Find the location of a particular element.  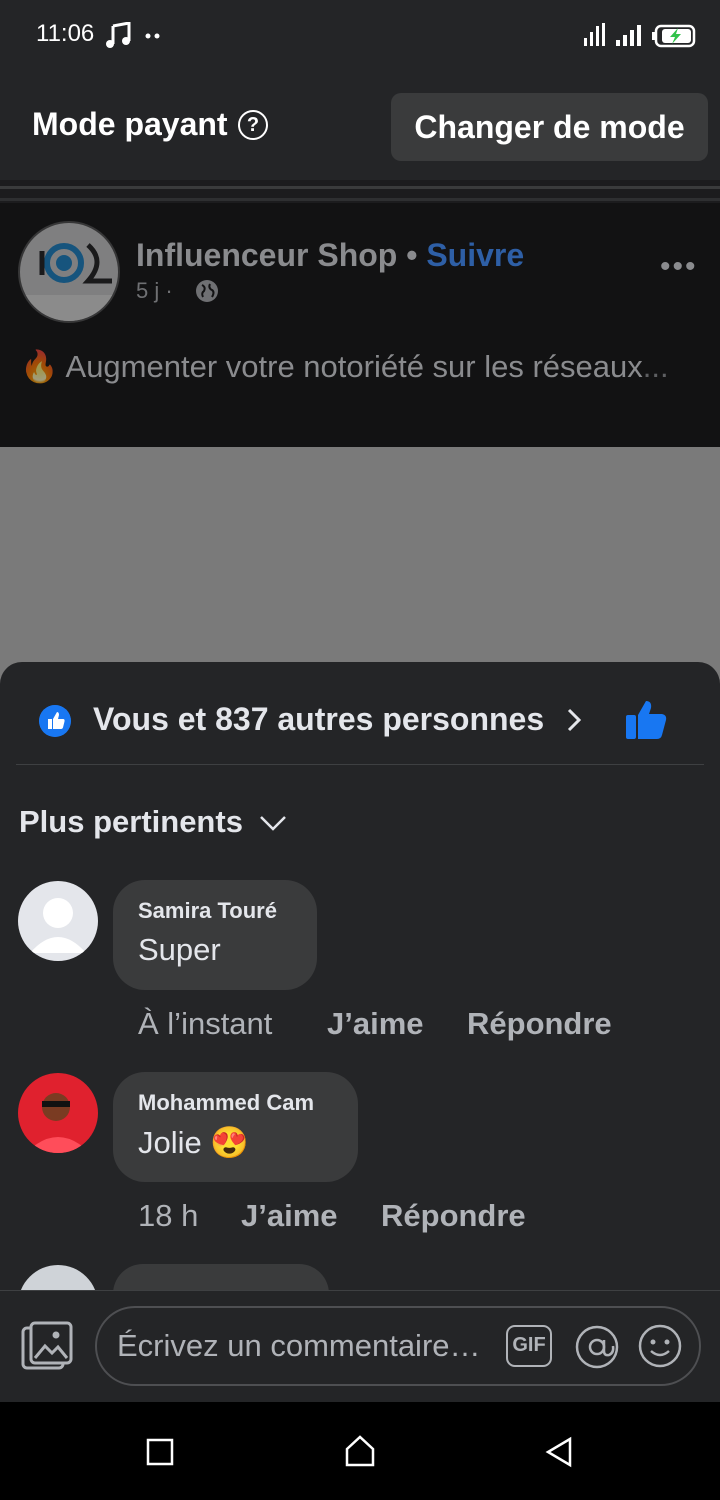

help-icon: ? is located at coordinates (253, 125).